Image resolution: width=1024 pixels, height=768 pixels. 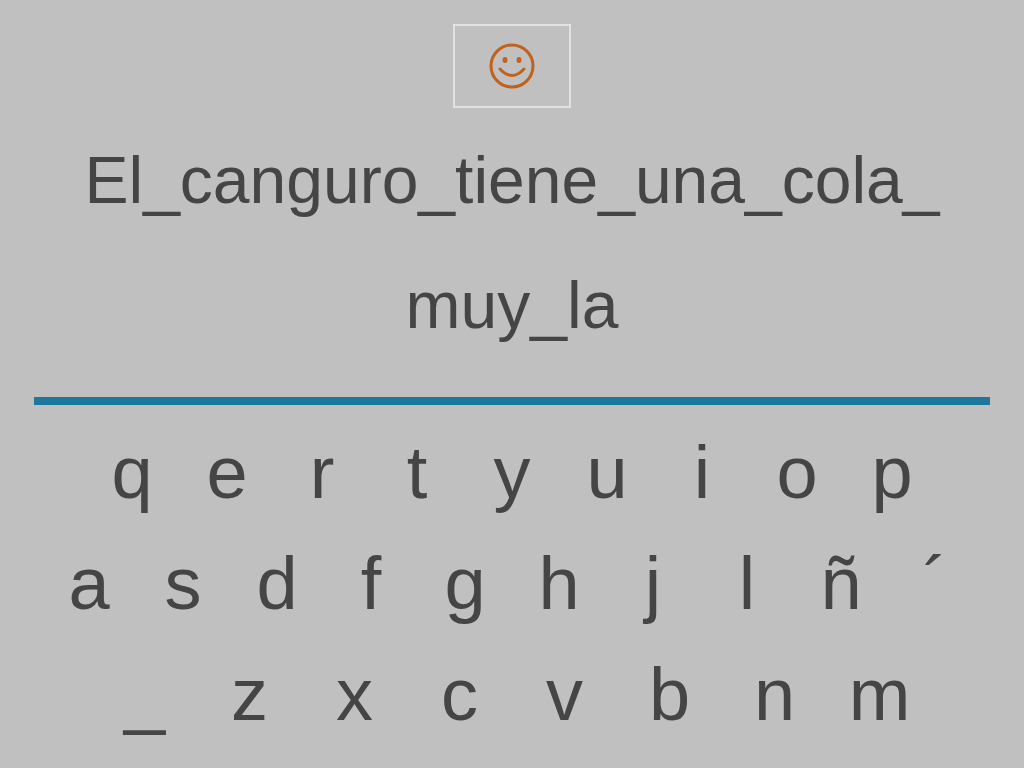 What do you see at coordinates (653, 583) in the screenshot?
I see `letter-key: j` at bounding box center [653, 583].